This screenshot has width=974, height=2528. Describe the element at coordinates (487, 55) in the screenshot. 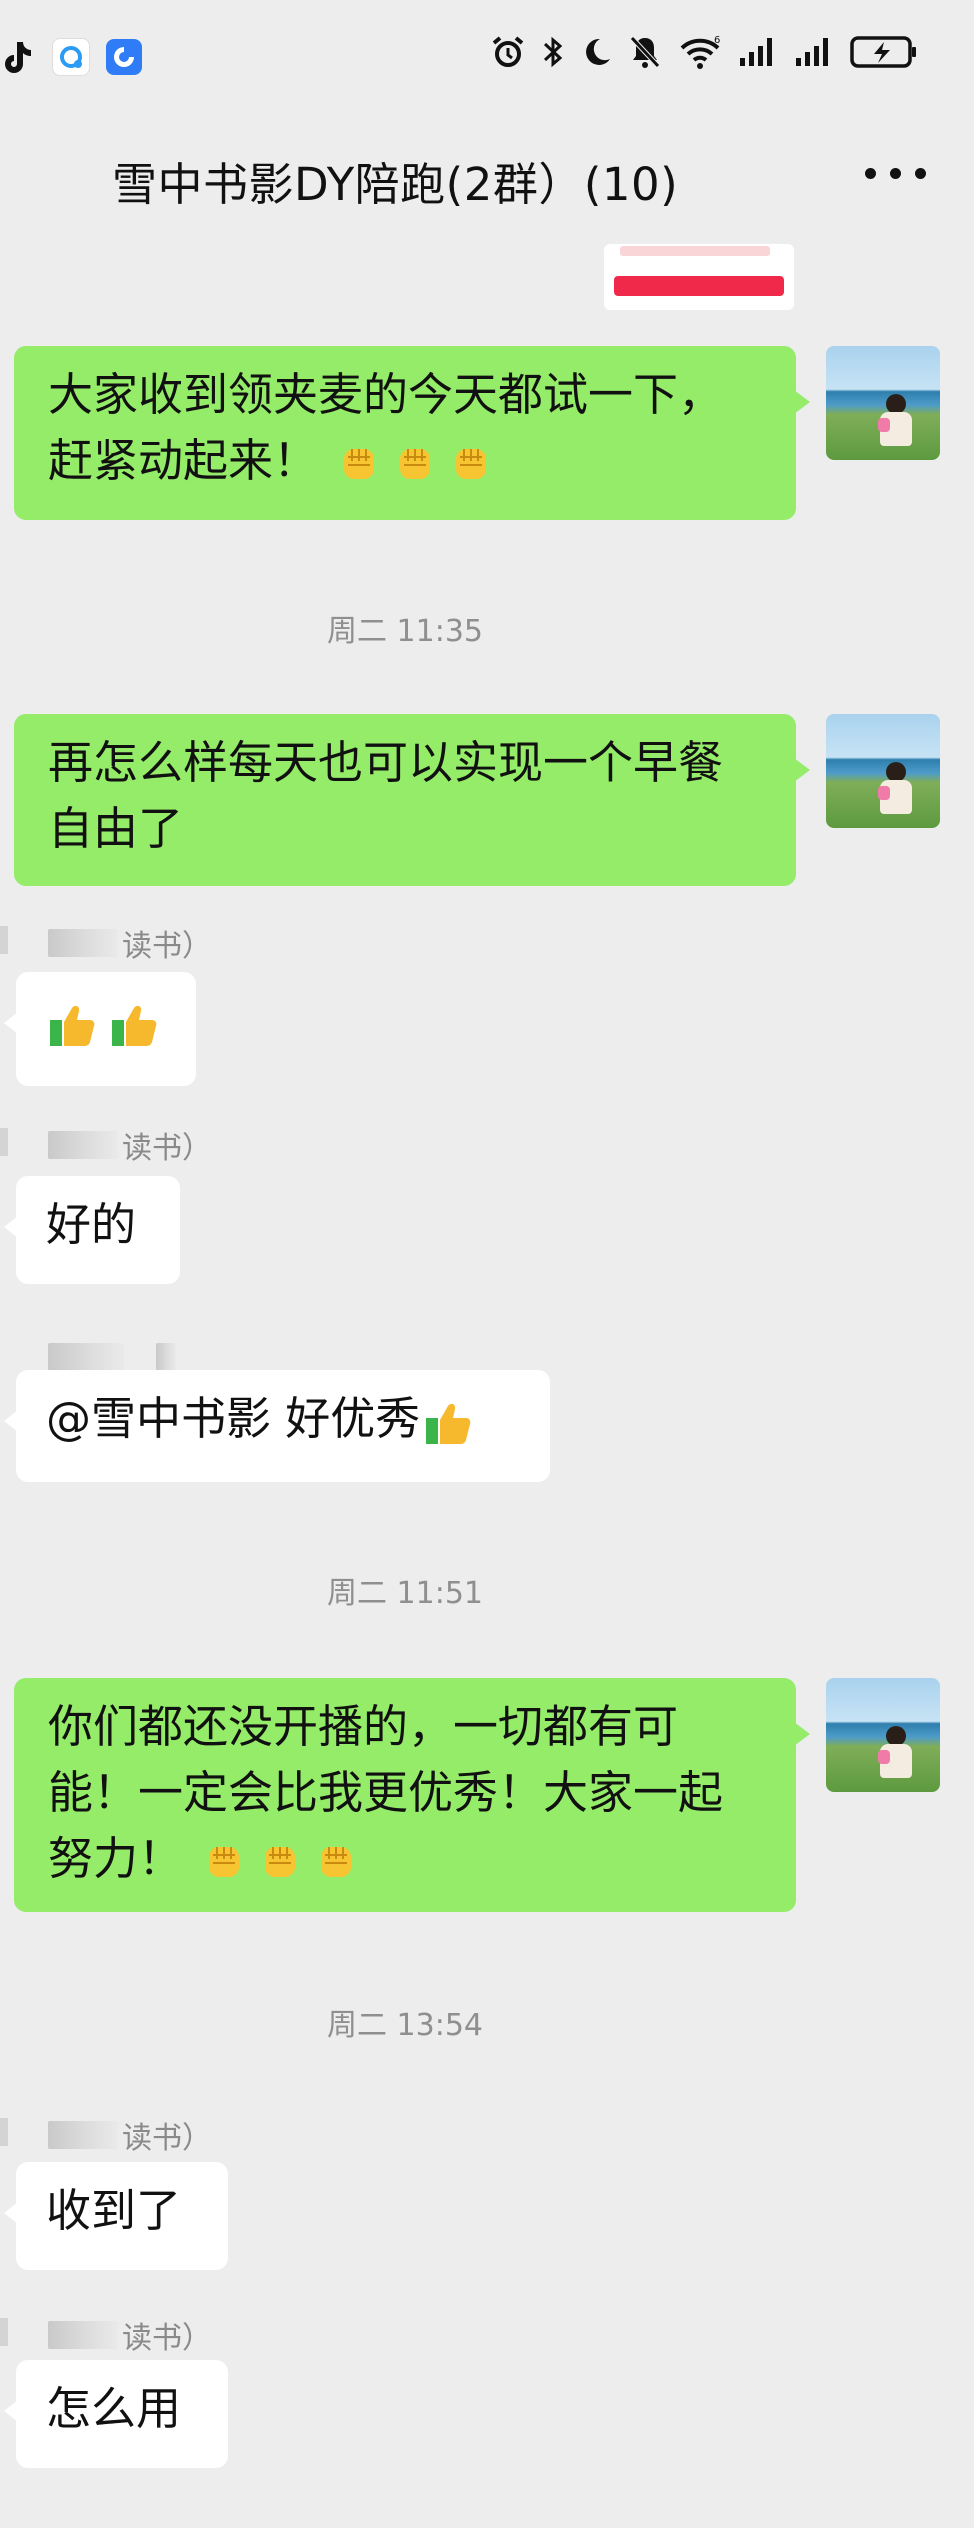

I see `status-bar: 6` at that location.